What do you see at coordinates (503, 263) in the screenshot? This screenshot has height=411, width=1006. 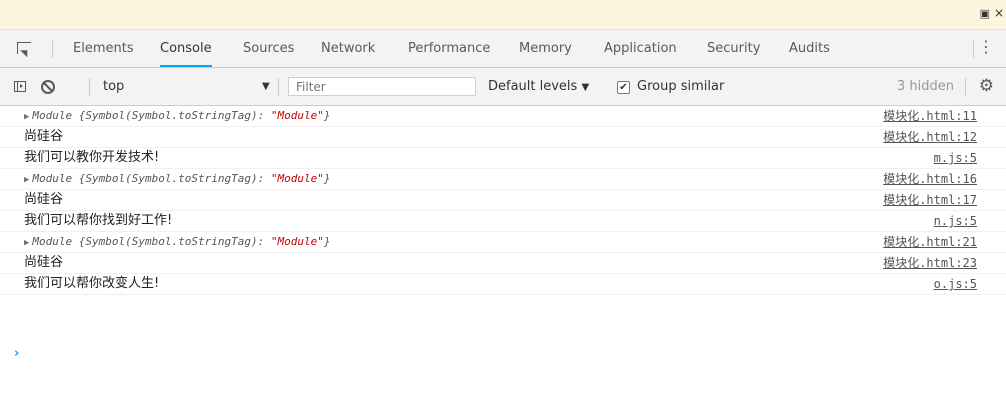 I see `console-message: 尚硅谷 模块化.html:23` at bounding box center [503, 263].